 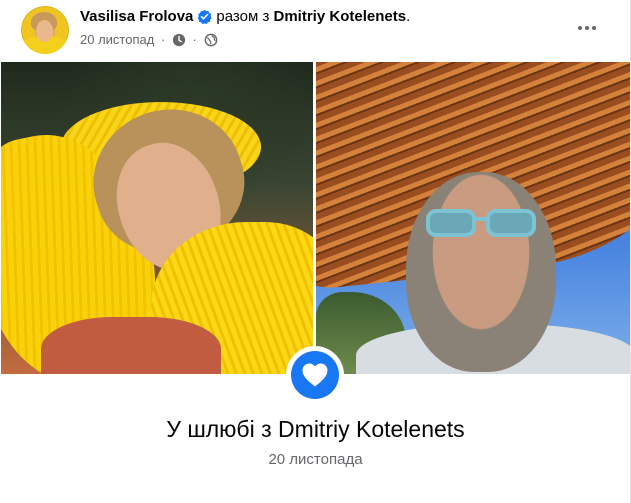 What do you see at coordinates (481, 272) in the screenshot?
I see `man-head` at bounding box center [481, 272].